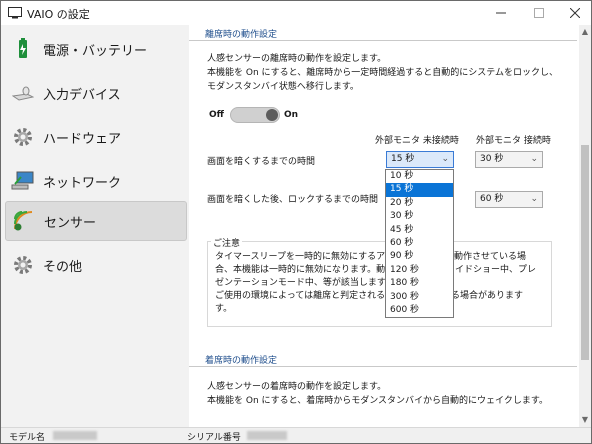 This screenshot has width=592, height=444. Describe the element at coordinates (214, 438) in the screenshot. I see `serial-label: シリアル番号` at that location.